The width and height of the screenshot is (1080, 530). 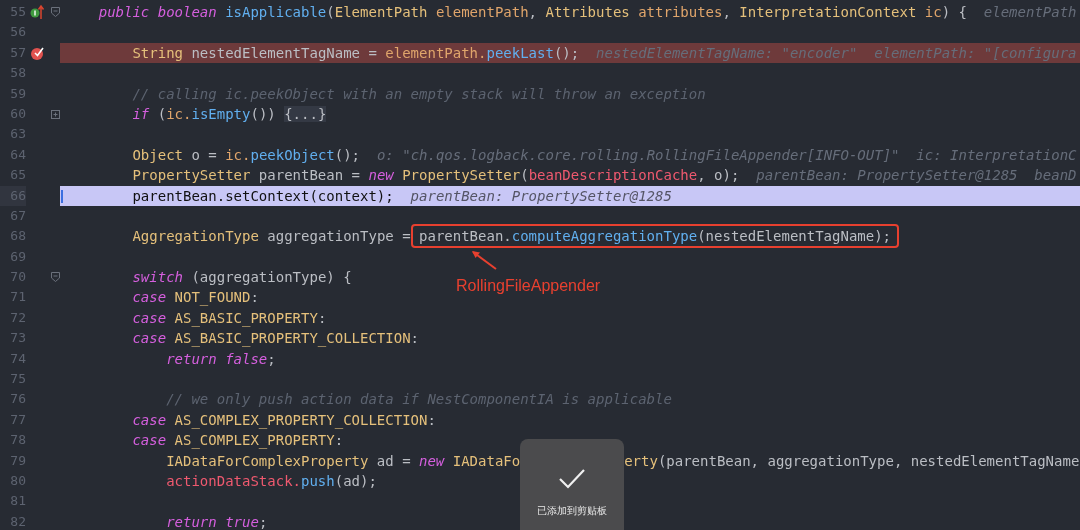 What do you see at coordinates (641, 460) in the screenshot?
I see `code-token: erty` at bounding box center [641, 460].